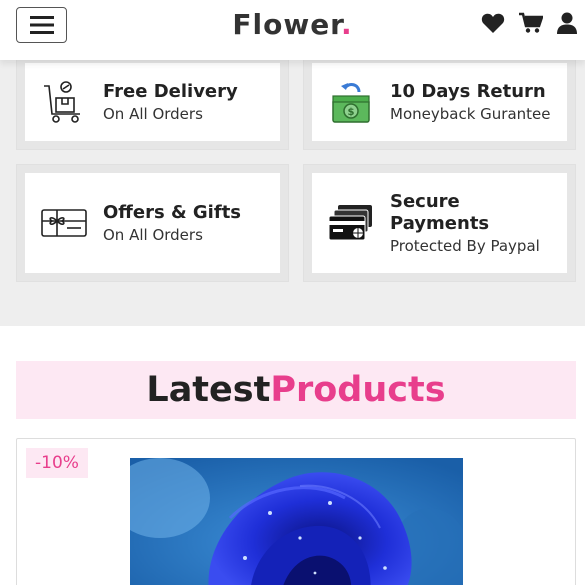  What do you see at coordinates (531, 23) in the screenshot?
I see `cart-icon` at bounding box center [531, 23].